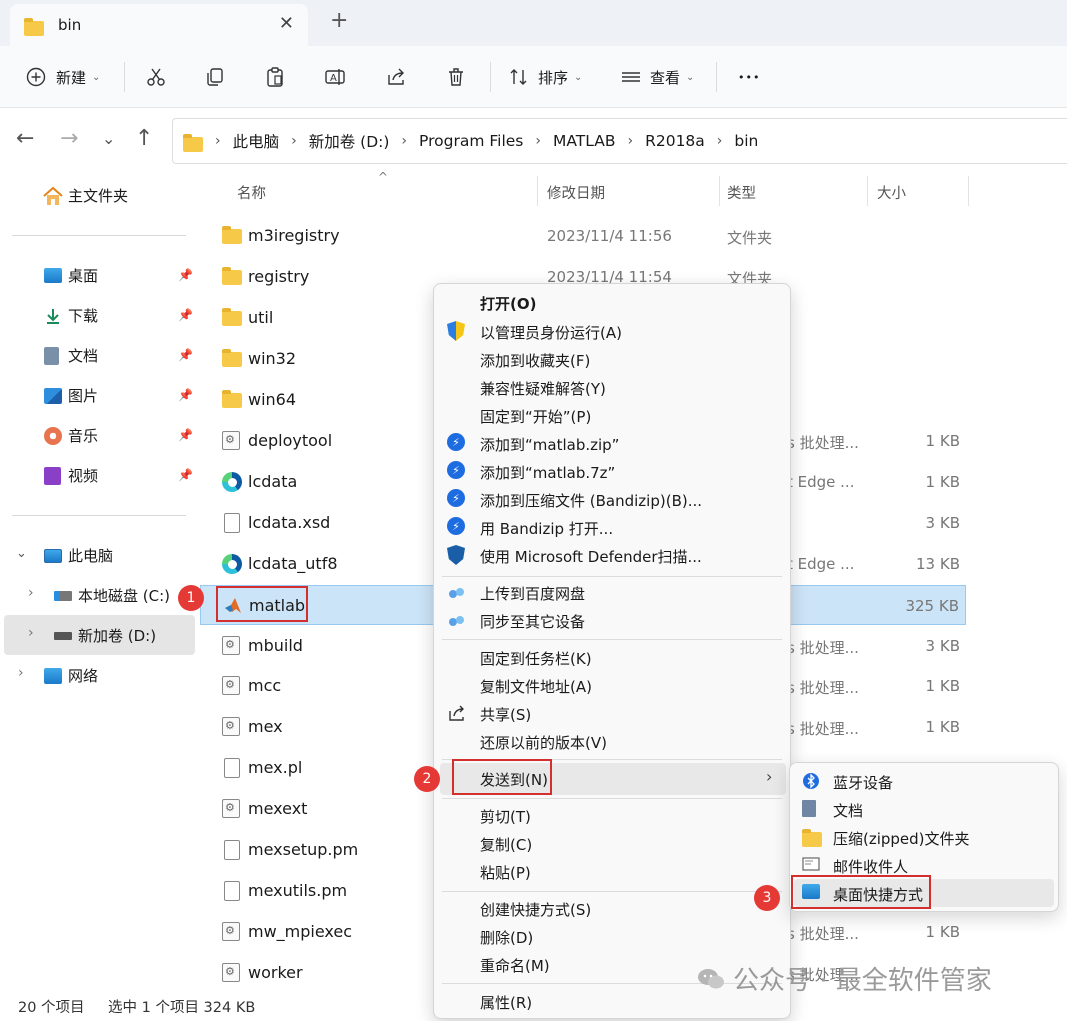 This screenshot has width=1067, height=1021. What do you see at coordinates (293, 563) in the screenshot?
I see `file-name: lcdata_utf8` at bounding box center [293, 563].